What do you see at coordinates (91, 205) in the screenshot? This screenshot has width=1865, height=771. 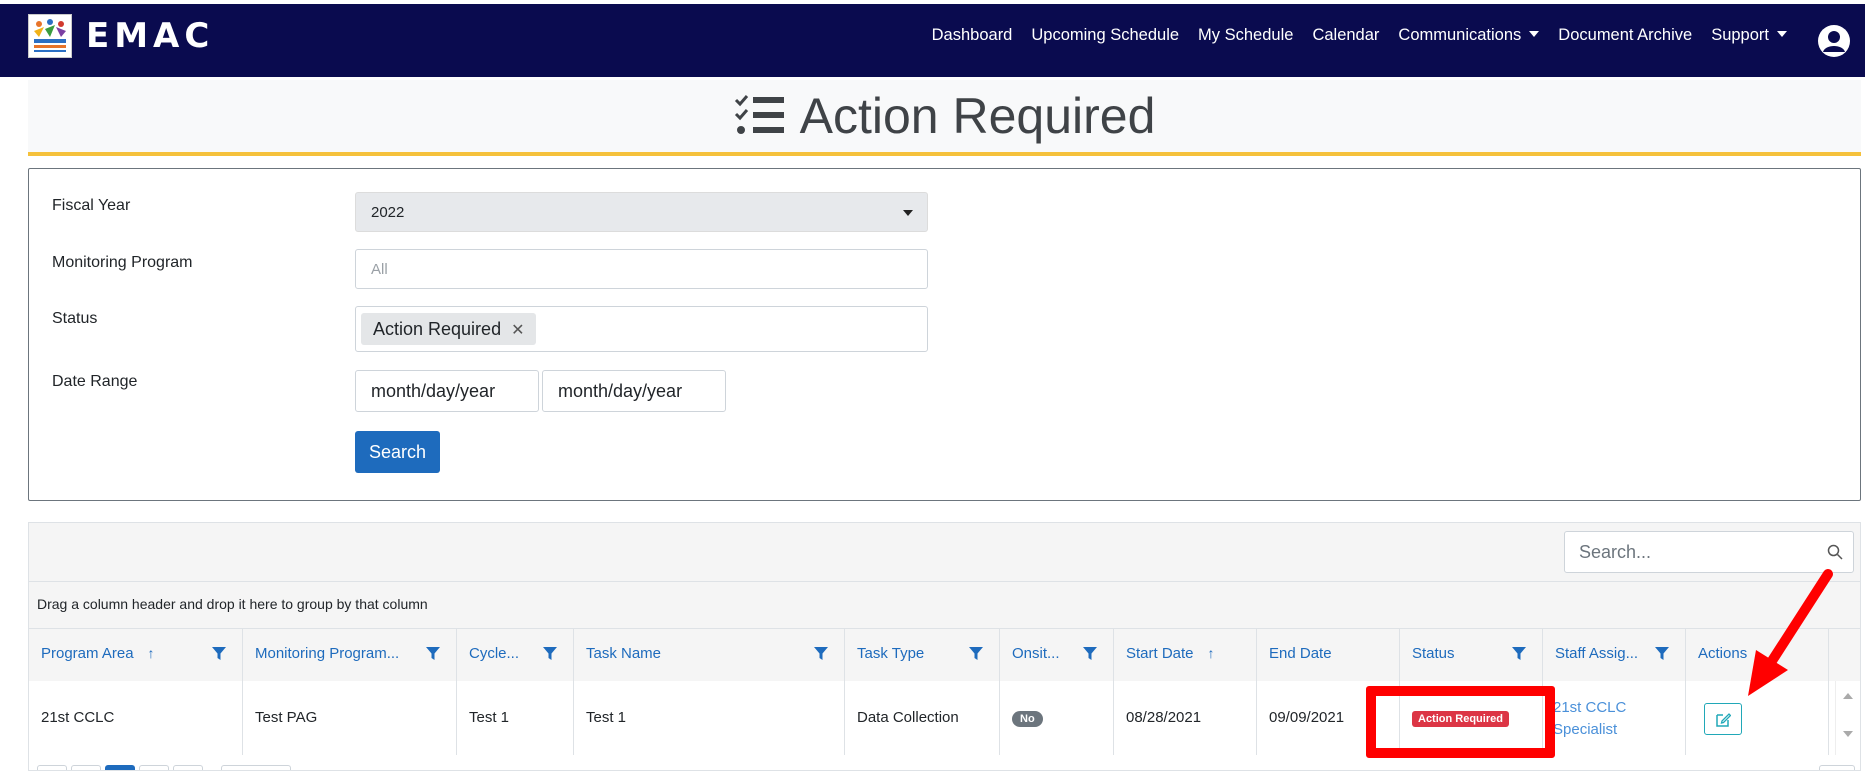 I see `fiscal-year-label: Fiscal Year` at bounding box center [91, 205].